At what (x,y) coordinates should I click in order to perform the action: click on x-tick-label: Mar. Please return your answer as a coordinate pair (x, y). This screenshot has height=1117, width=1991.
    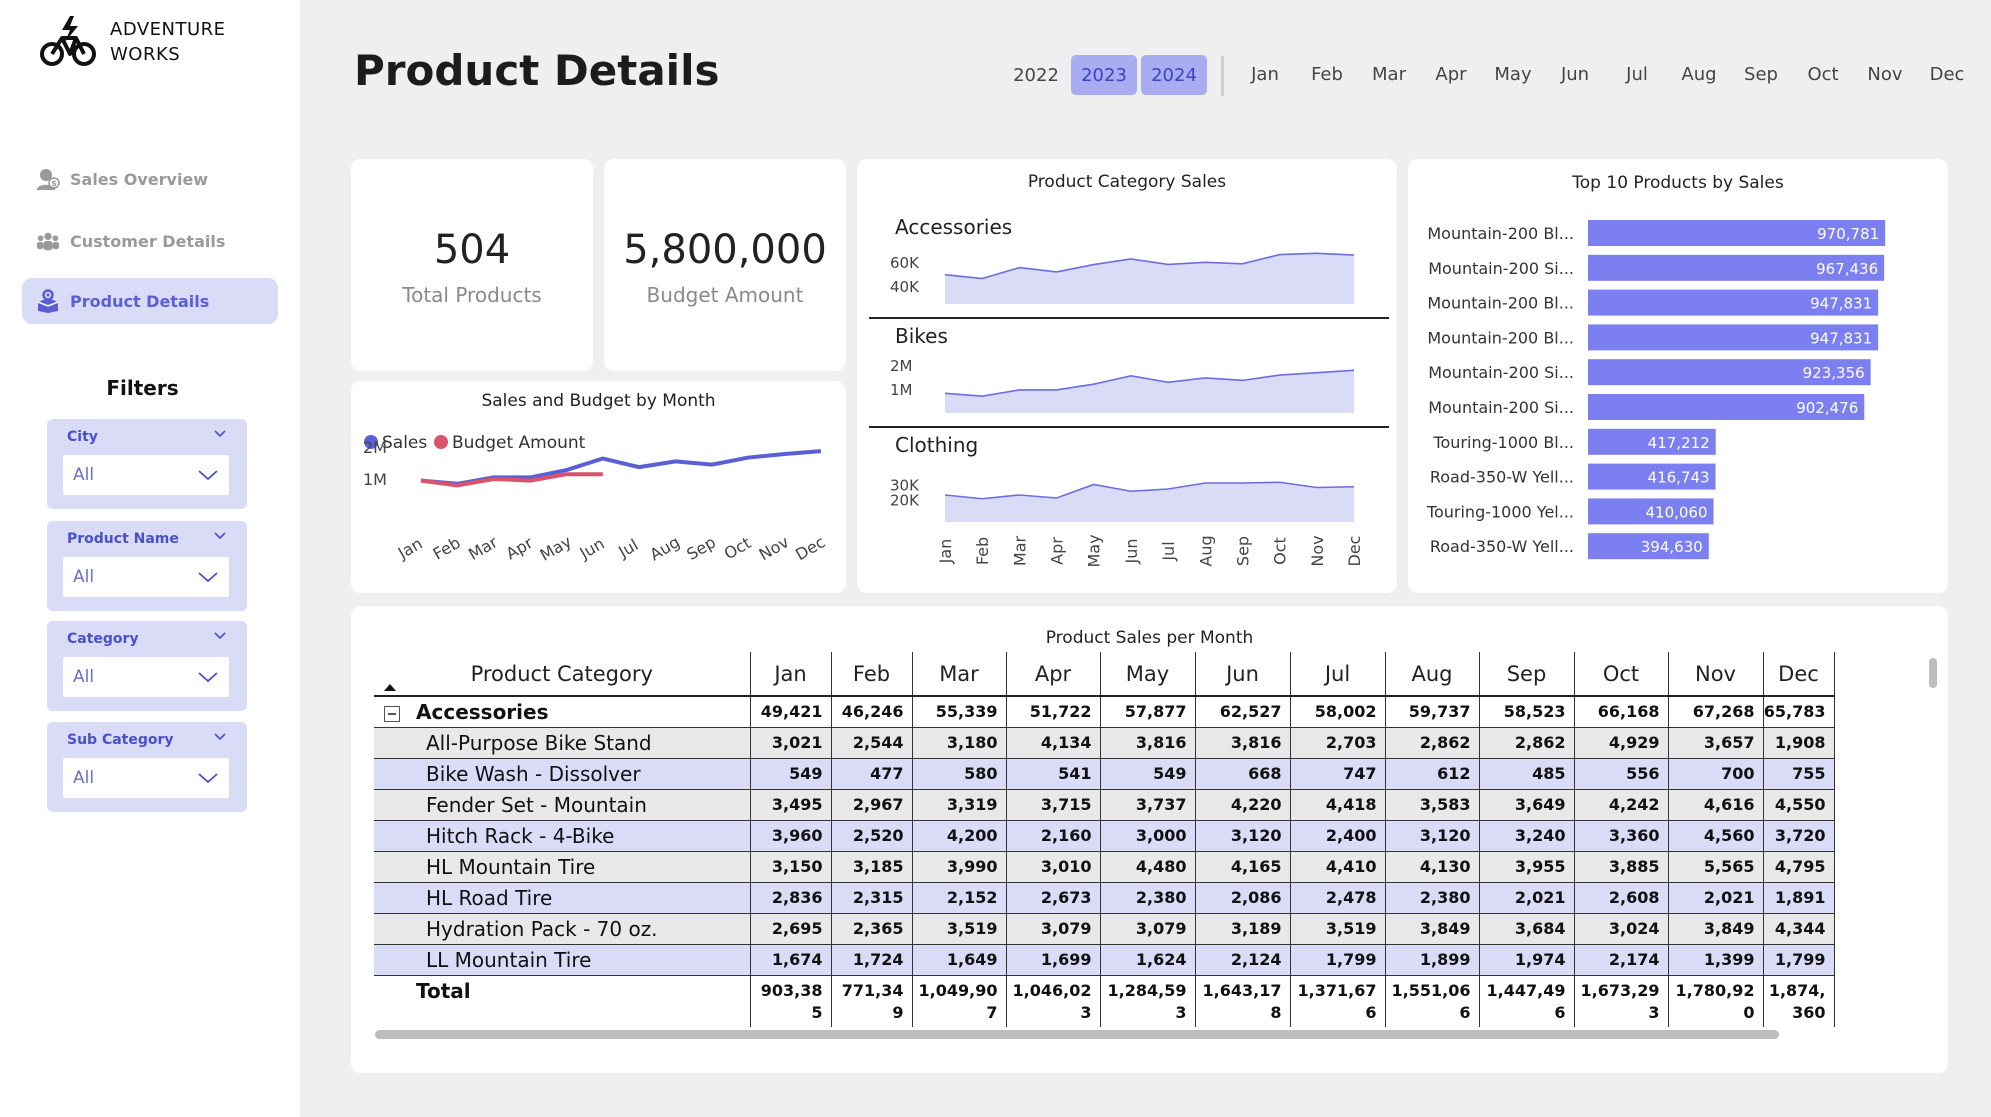
    Looking at the image, I should click on (1019, 550).